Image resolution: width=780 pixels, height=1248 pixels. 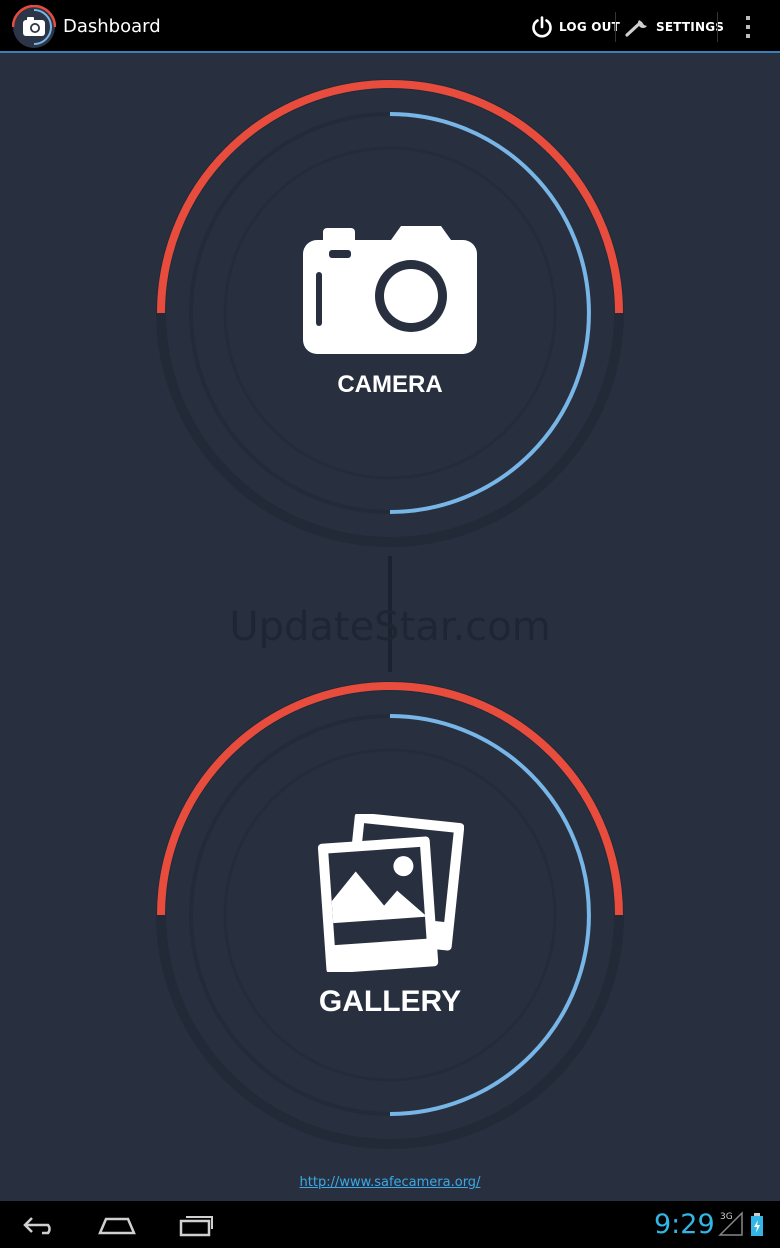 What do you see at coordinates (684, 1224) in the screenshot?
I see `clock: 9:29` at bounding box center [684, 1224].